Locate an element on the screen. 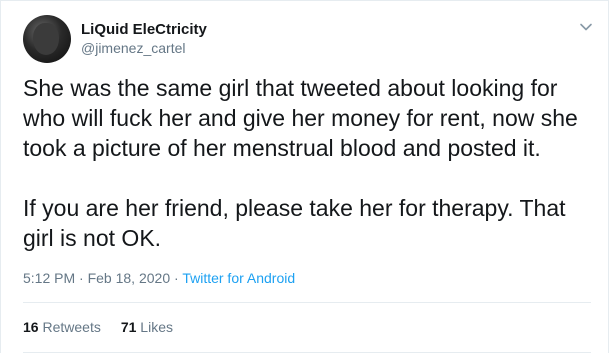 The width and height of the screenshot is (609, 353). likes-stat: 71 Likes is located at coordinates (147, 327).